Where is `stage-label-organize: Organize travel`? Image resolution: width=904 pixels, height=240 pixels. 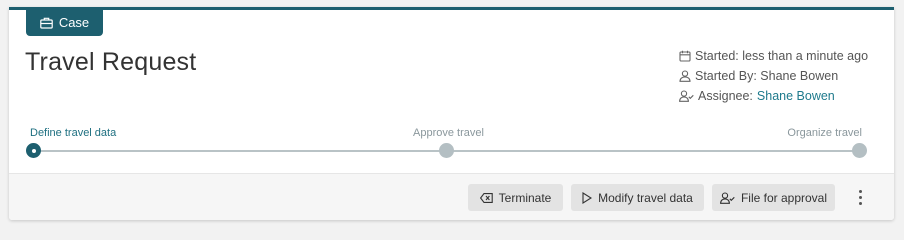 stage-label-organize: Organize travel is located at coordinates (824, 133).